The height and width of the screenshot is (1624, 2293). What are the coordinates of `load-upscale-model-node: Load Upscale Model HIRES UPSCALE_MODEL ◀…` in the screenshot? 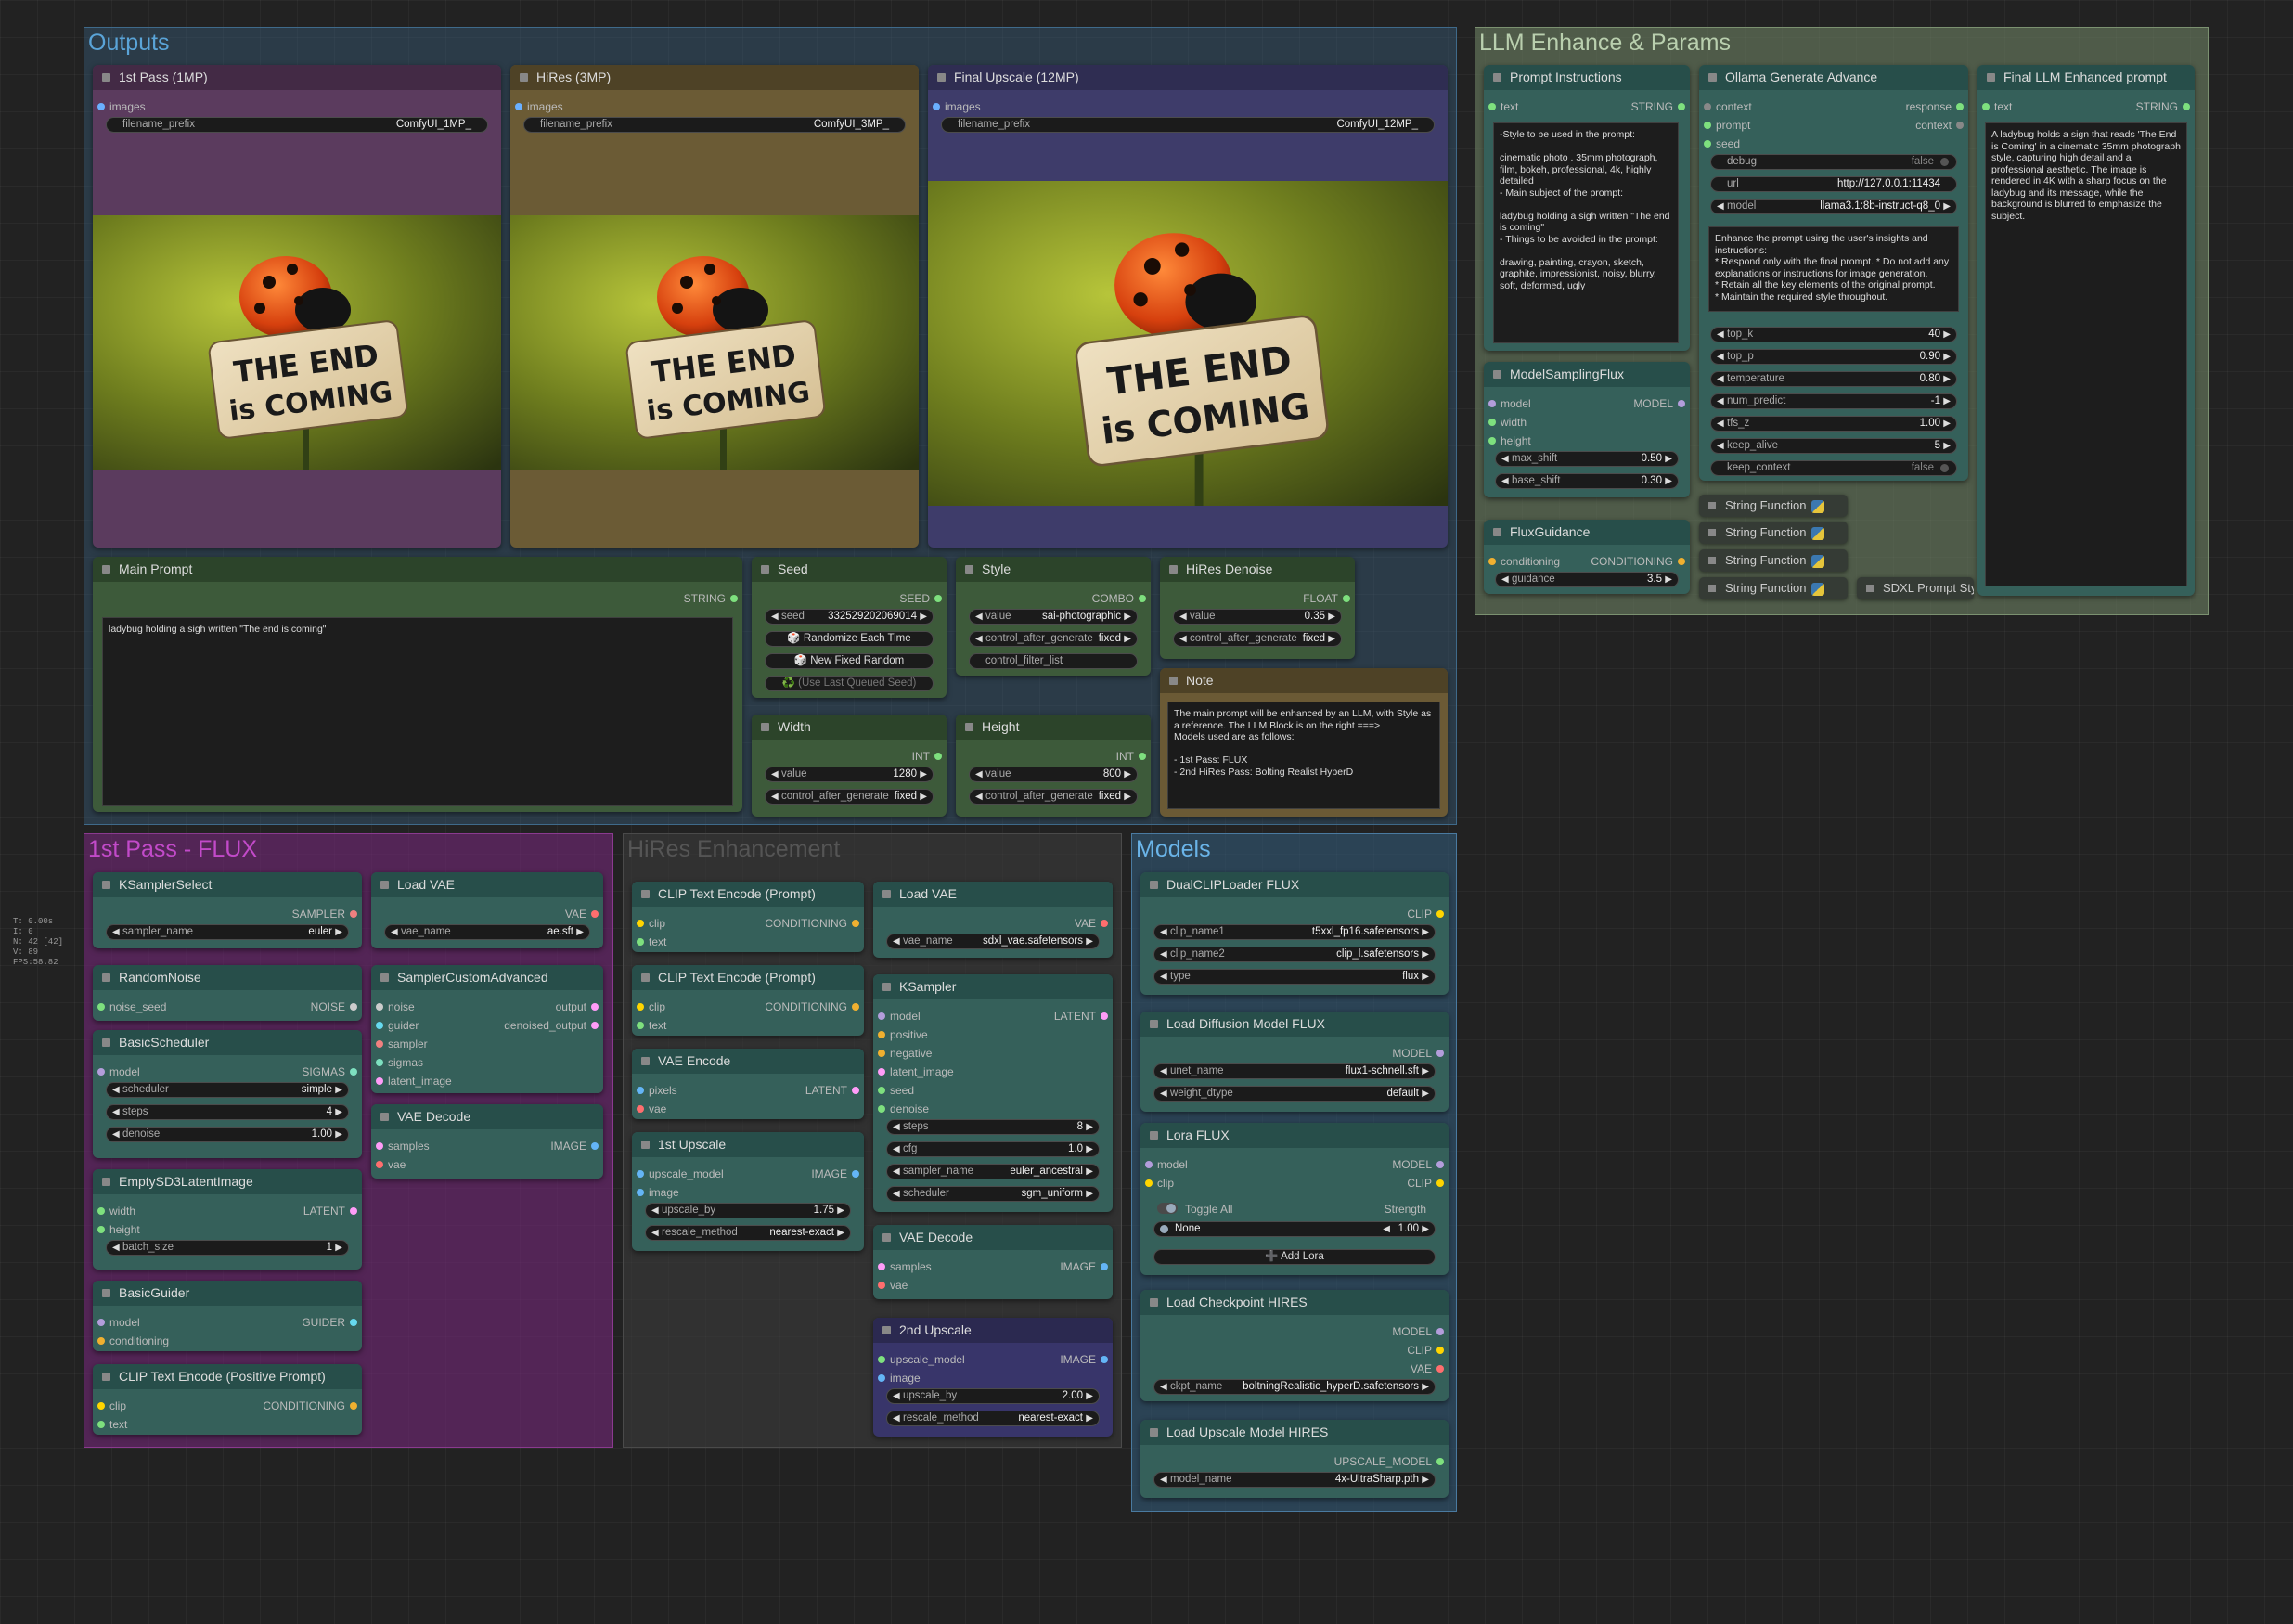 It's located at (1295, 1459).